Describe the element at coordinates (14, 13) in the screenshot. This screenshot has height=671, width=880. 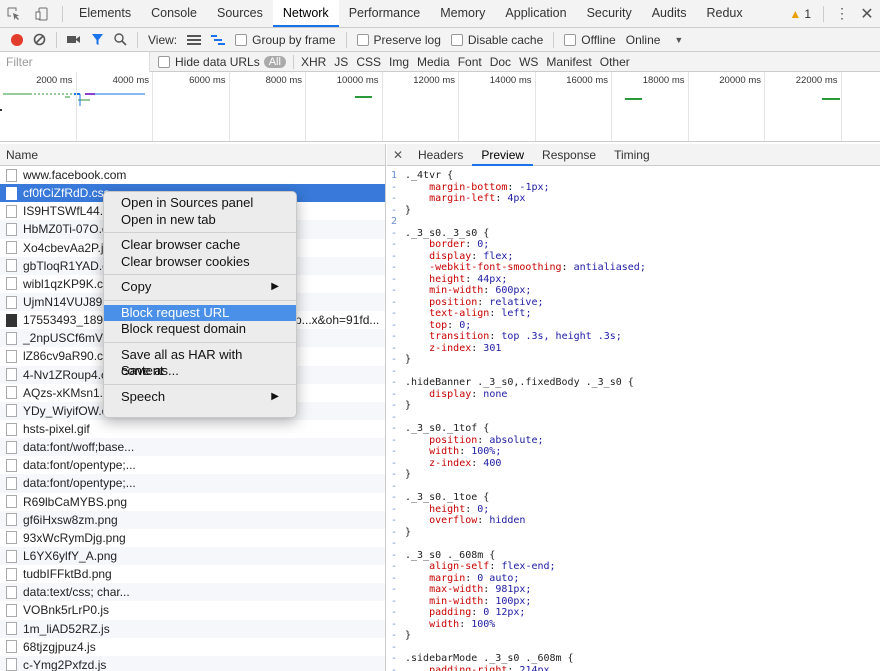
I see `inspect-element-icon` at that location.